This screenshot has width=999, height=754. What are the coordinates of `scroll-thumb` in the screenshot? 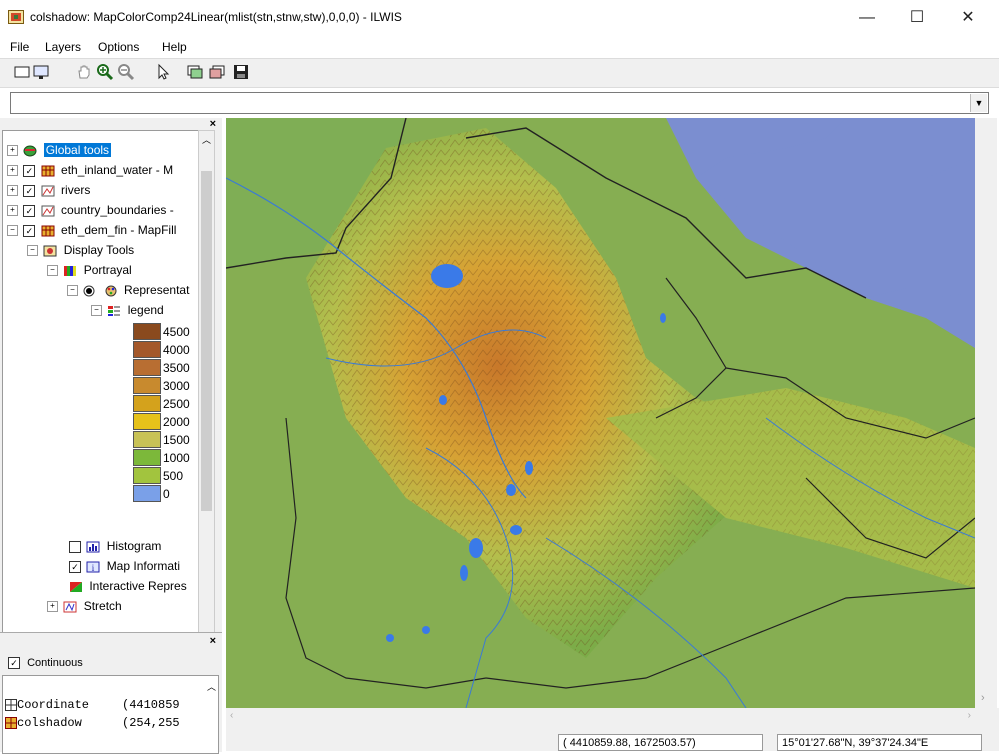 It's located at (206, 341).